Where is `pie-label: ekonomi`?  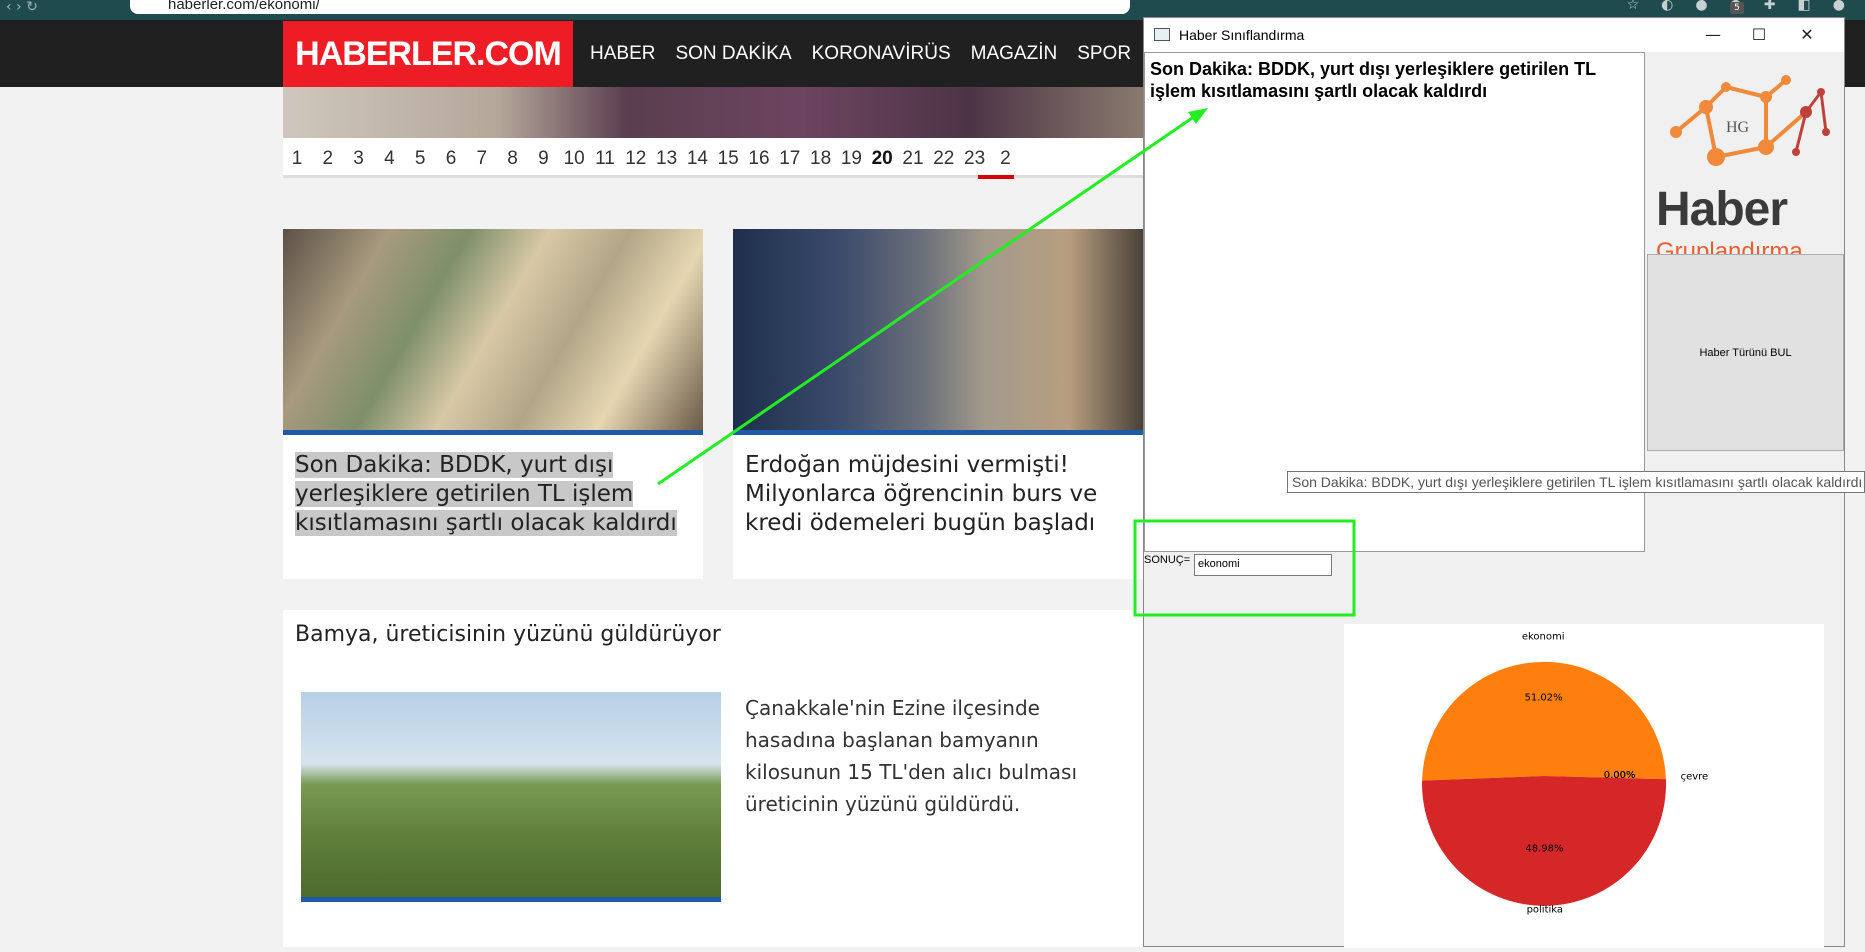
pie-label: ekonomi is located at coordinates (1543, 636).